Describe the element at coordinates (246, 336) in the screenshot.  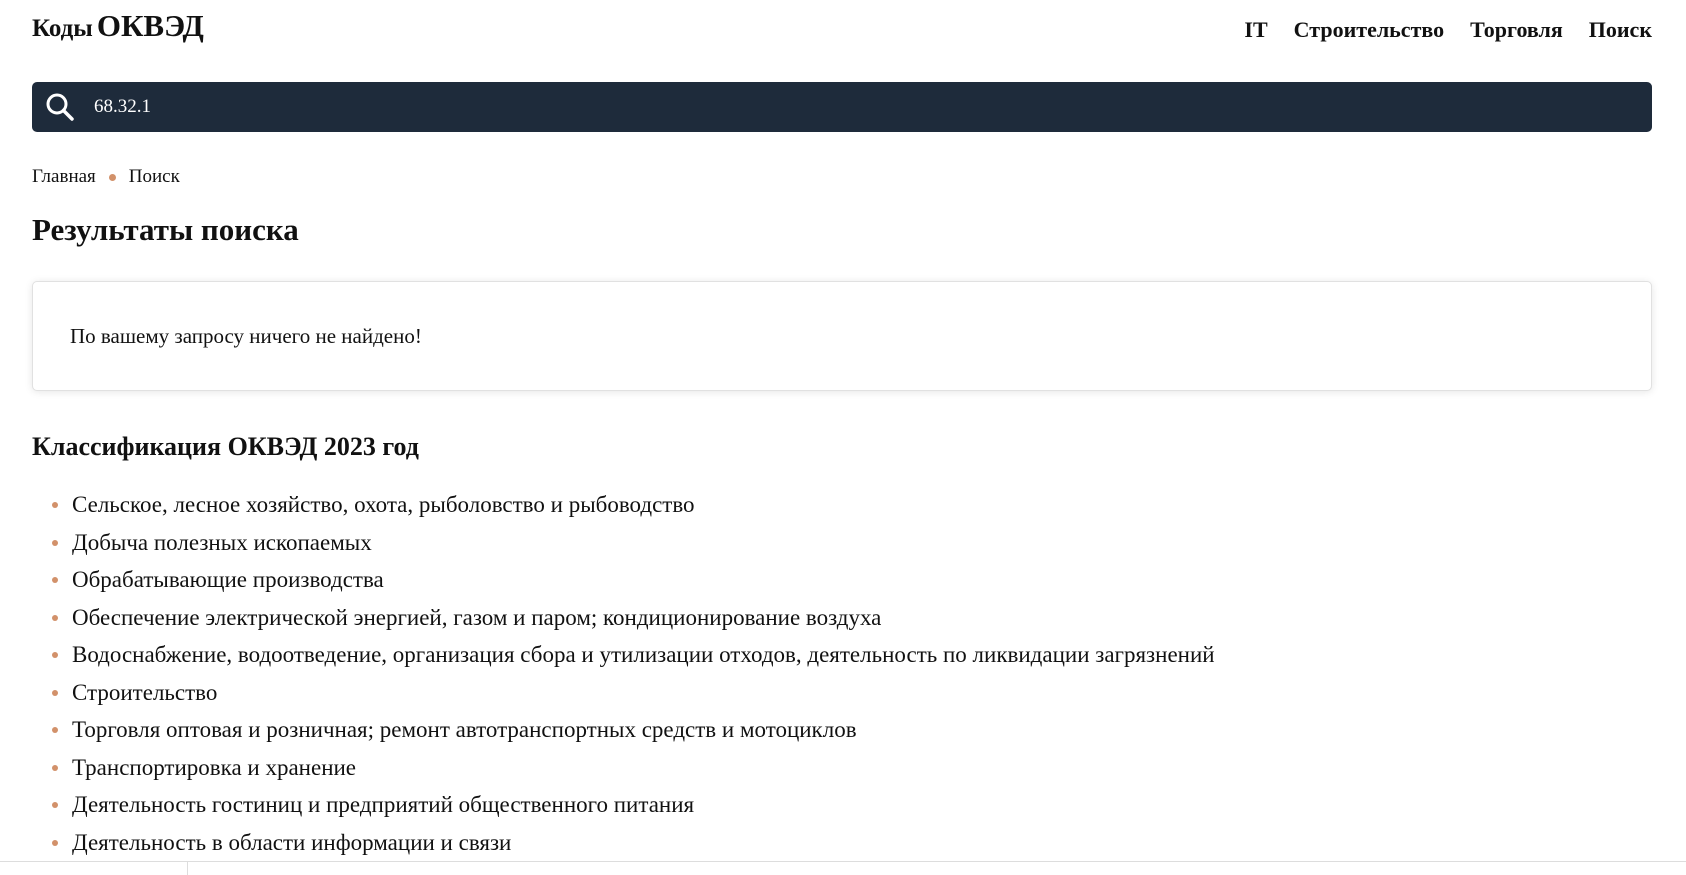
I see `no-results-message: По вашему запросу ничего не найдено!` at that location.